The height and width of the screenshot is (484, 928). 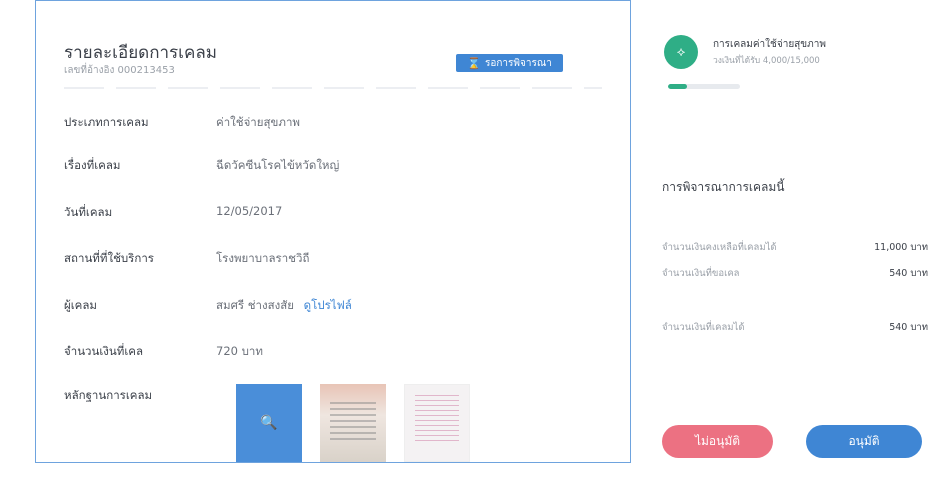 I want to click on row-value: 12/05/2017, so click(x=249, y=211).